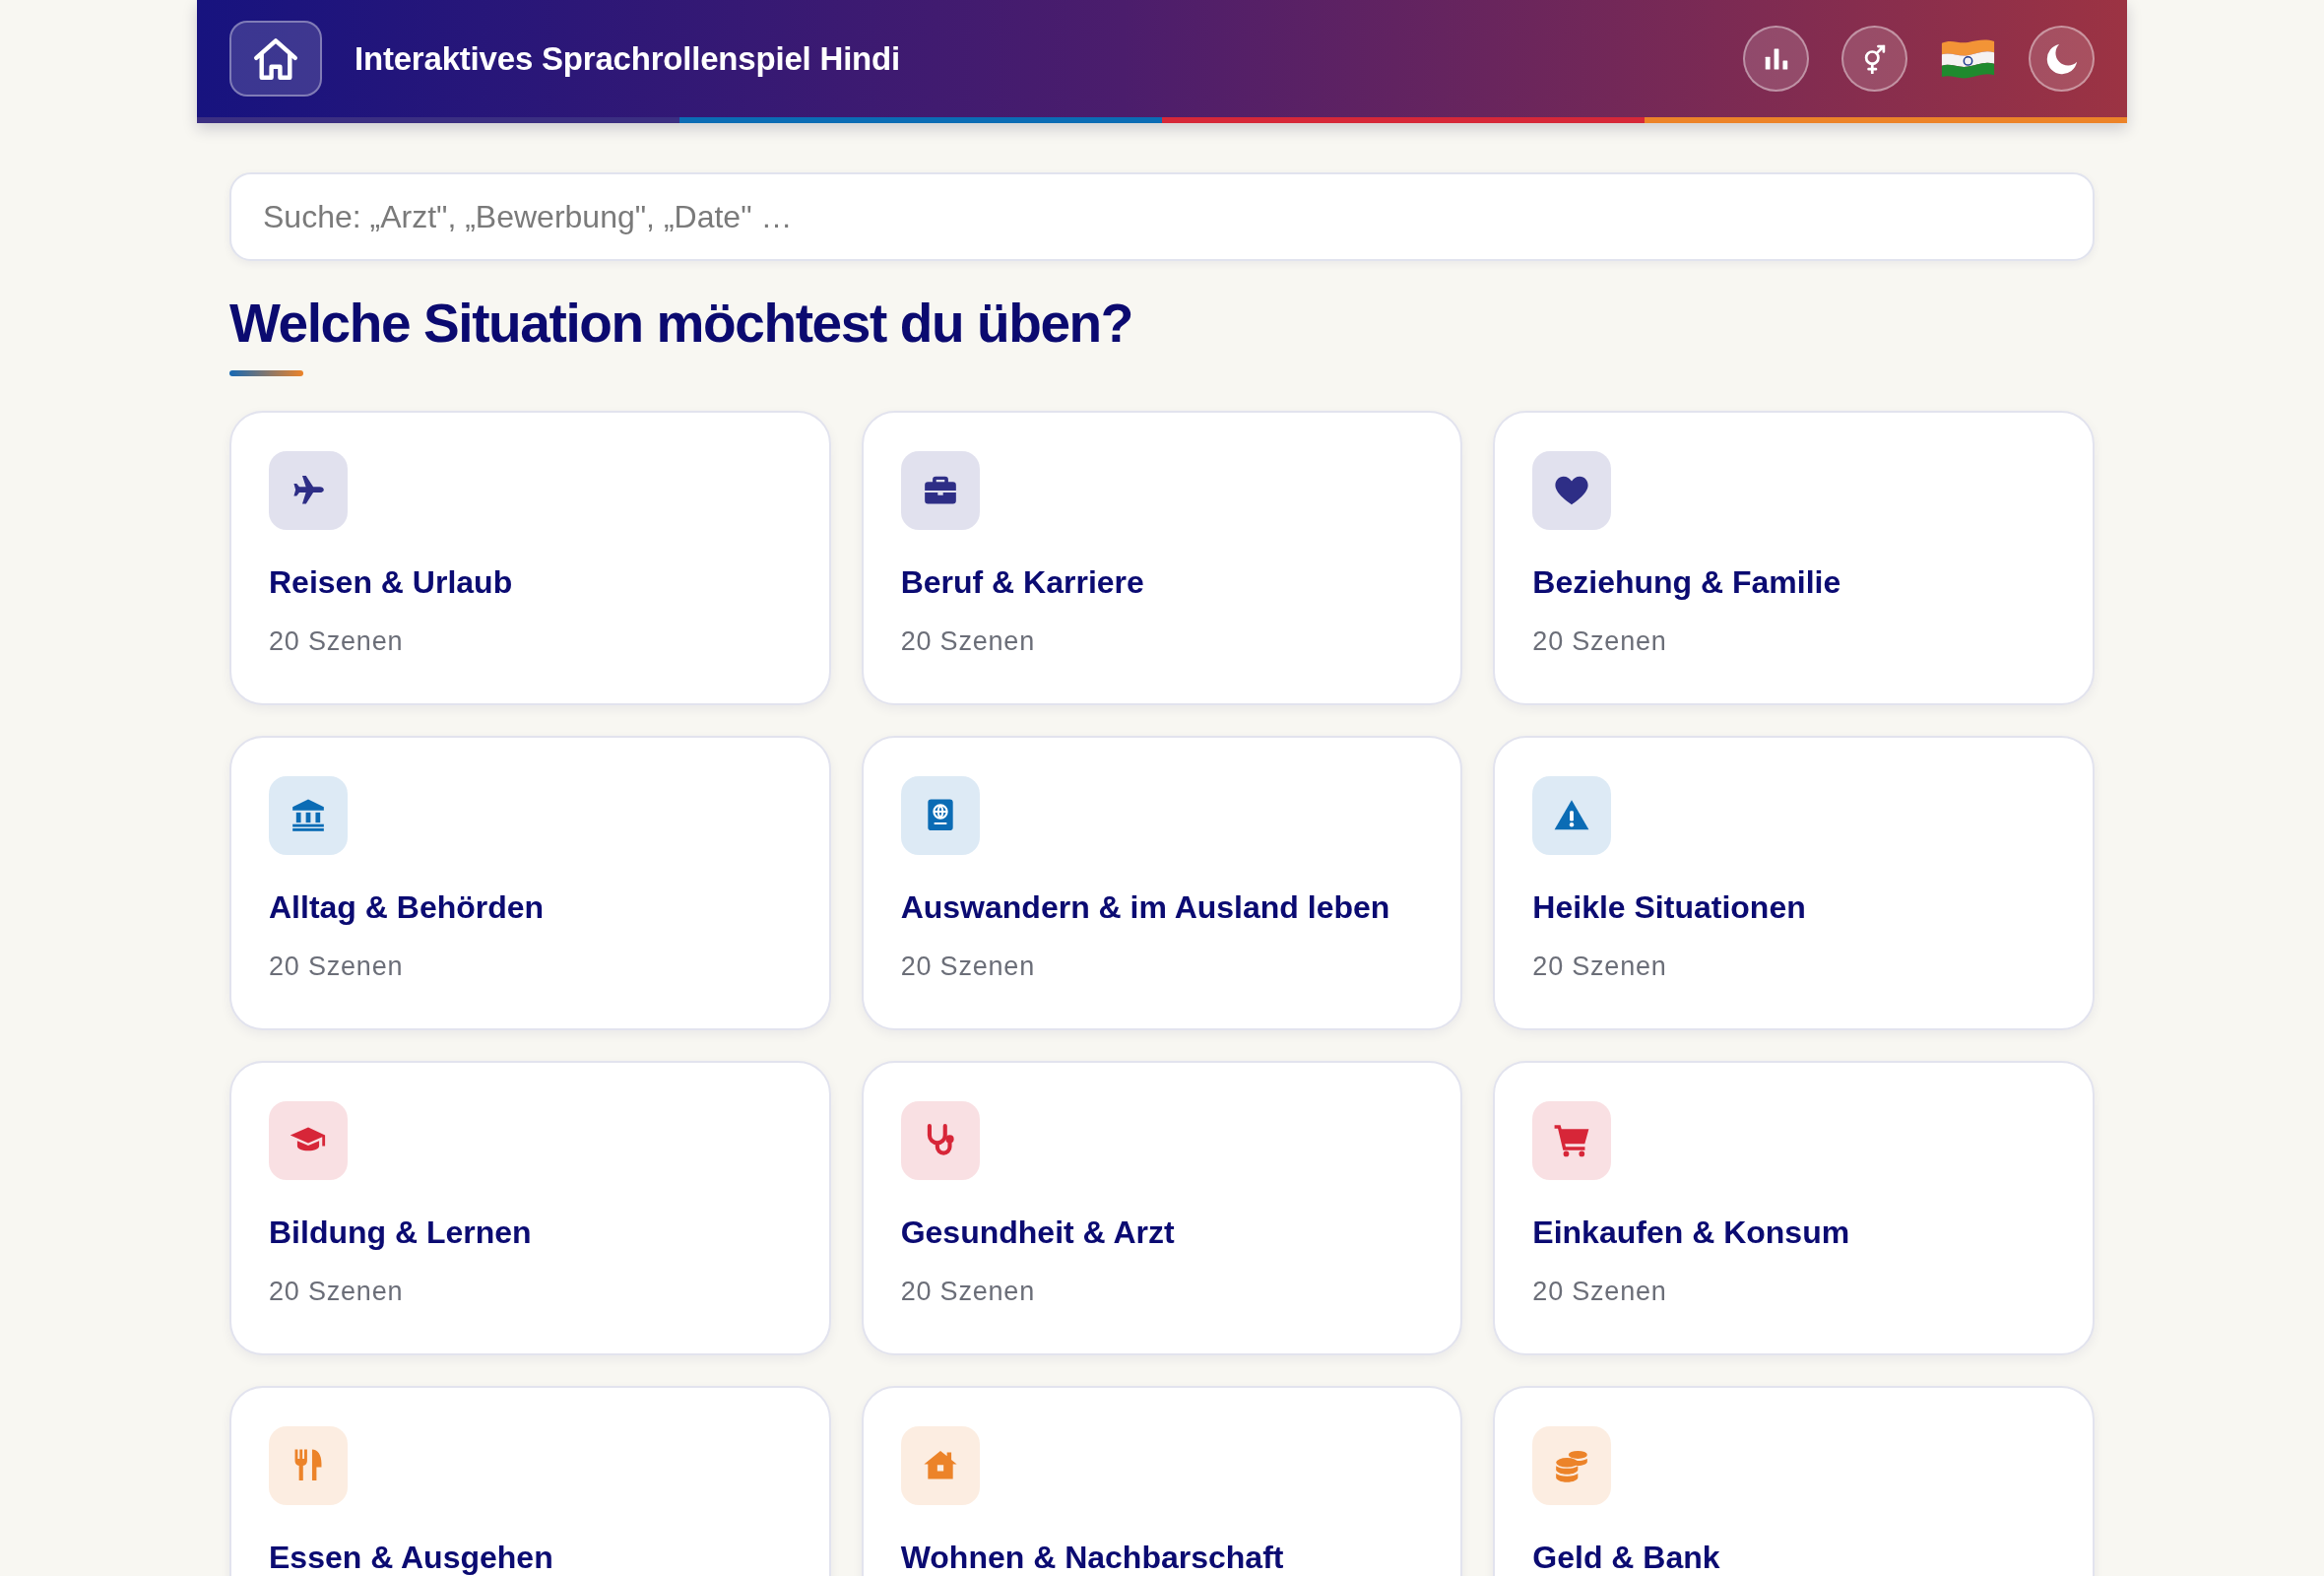 The image size is (2324, 1576). What do you see at coordinates (1162, 1208) in the screenshot?
I see `category-card: Gesundheit & Arzt 20 Szenen` at bounding box center [1162, 1208].